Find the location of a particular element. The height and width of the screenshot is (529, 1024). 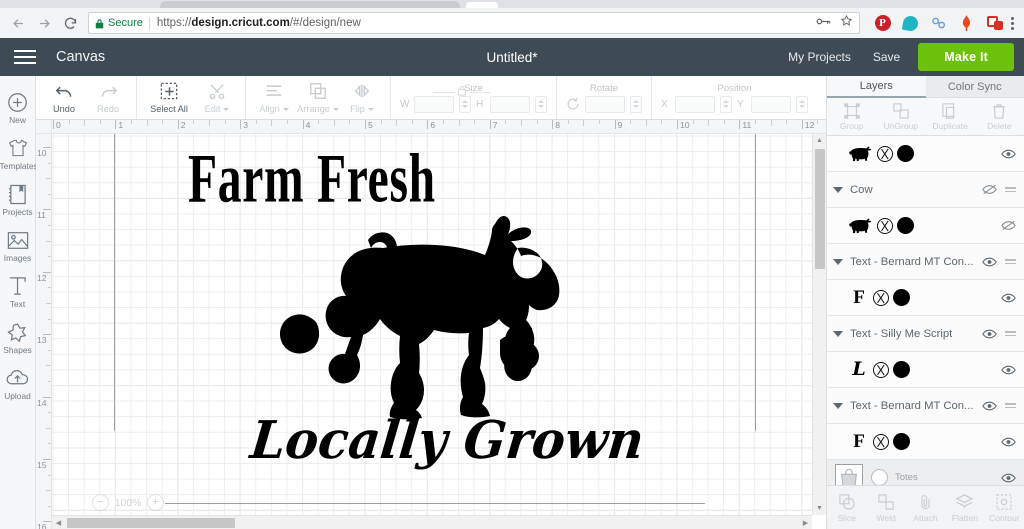

weld-button: Weld is located at coordinates (885, 508).